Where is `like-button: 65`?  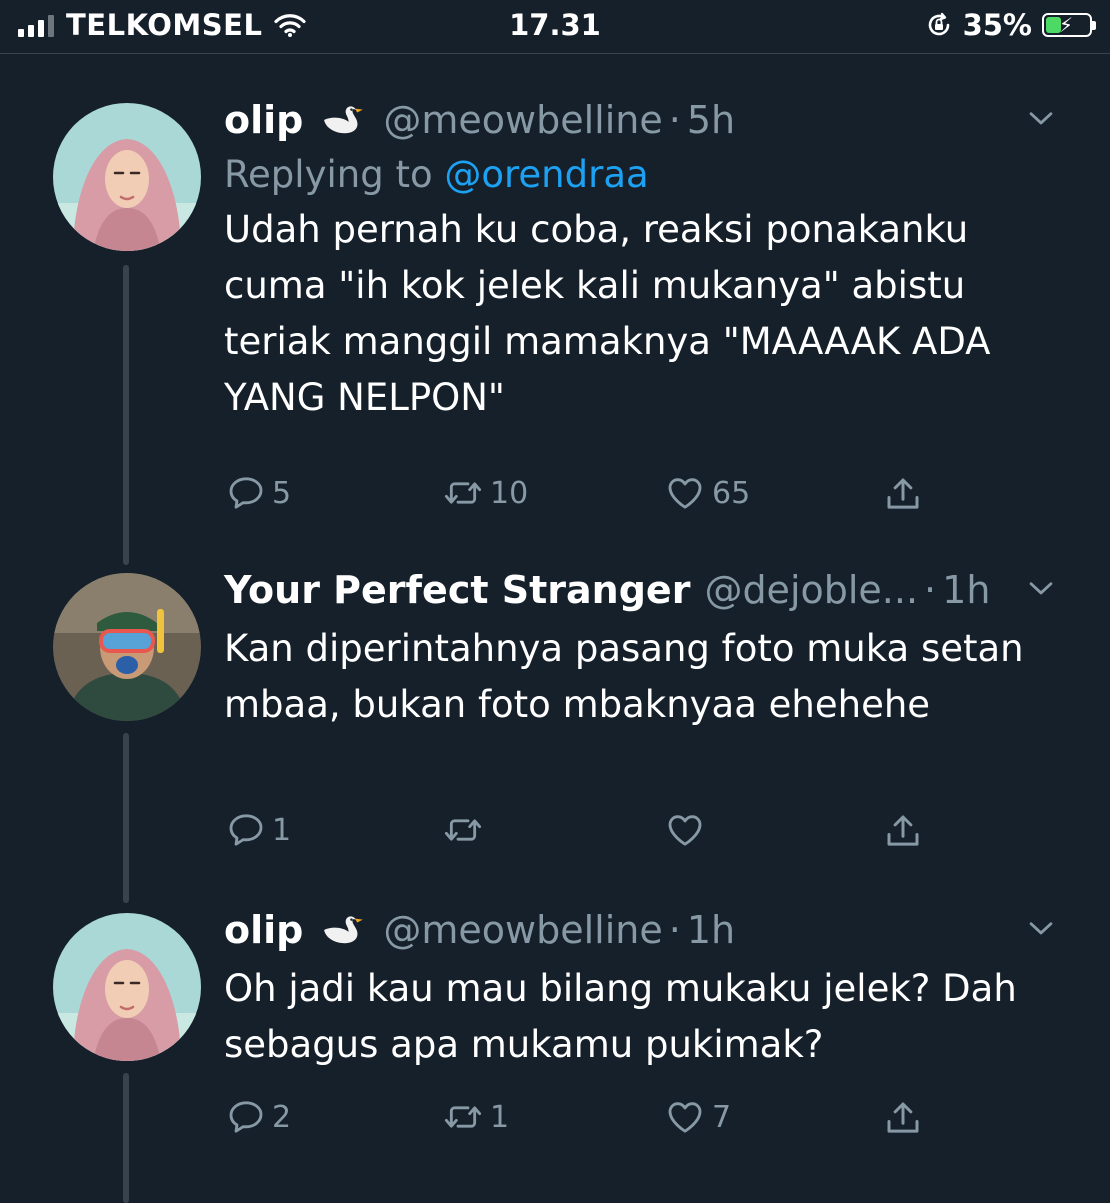
like-button: 65 is located at coordinates (707, 493).